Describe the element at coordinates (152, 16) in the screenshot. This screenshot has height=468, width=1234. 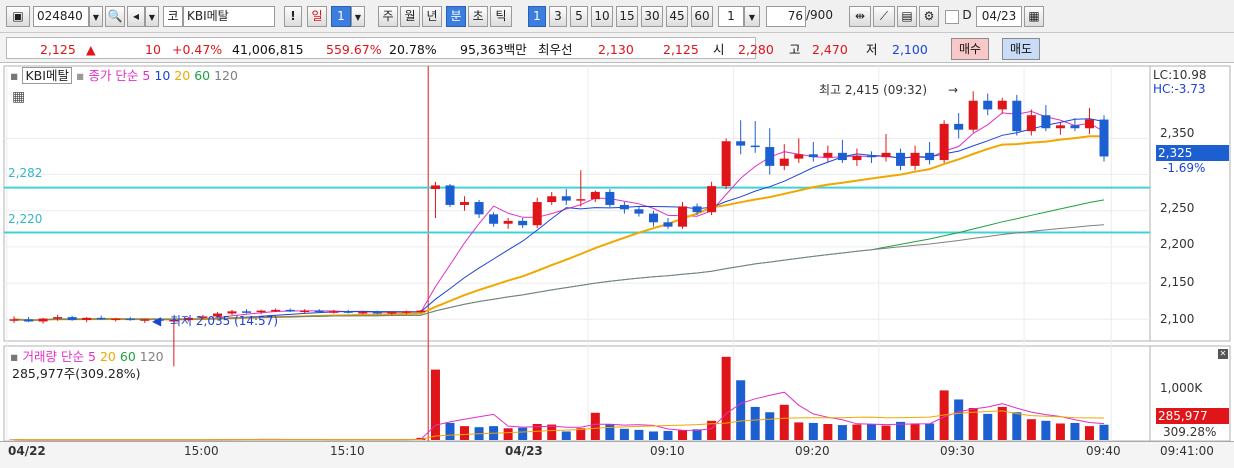
I see `stock-history-dropdown` at that location.